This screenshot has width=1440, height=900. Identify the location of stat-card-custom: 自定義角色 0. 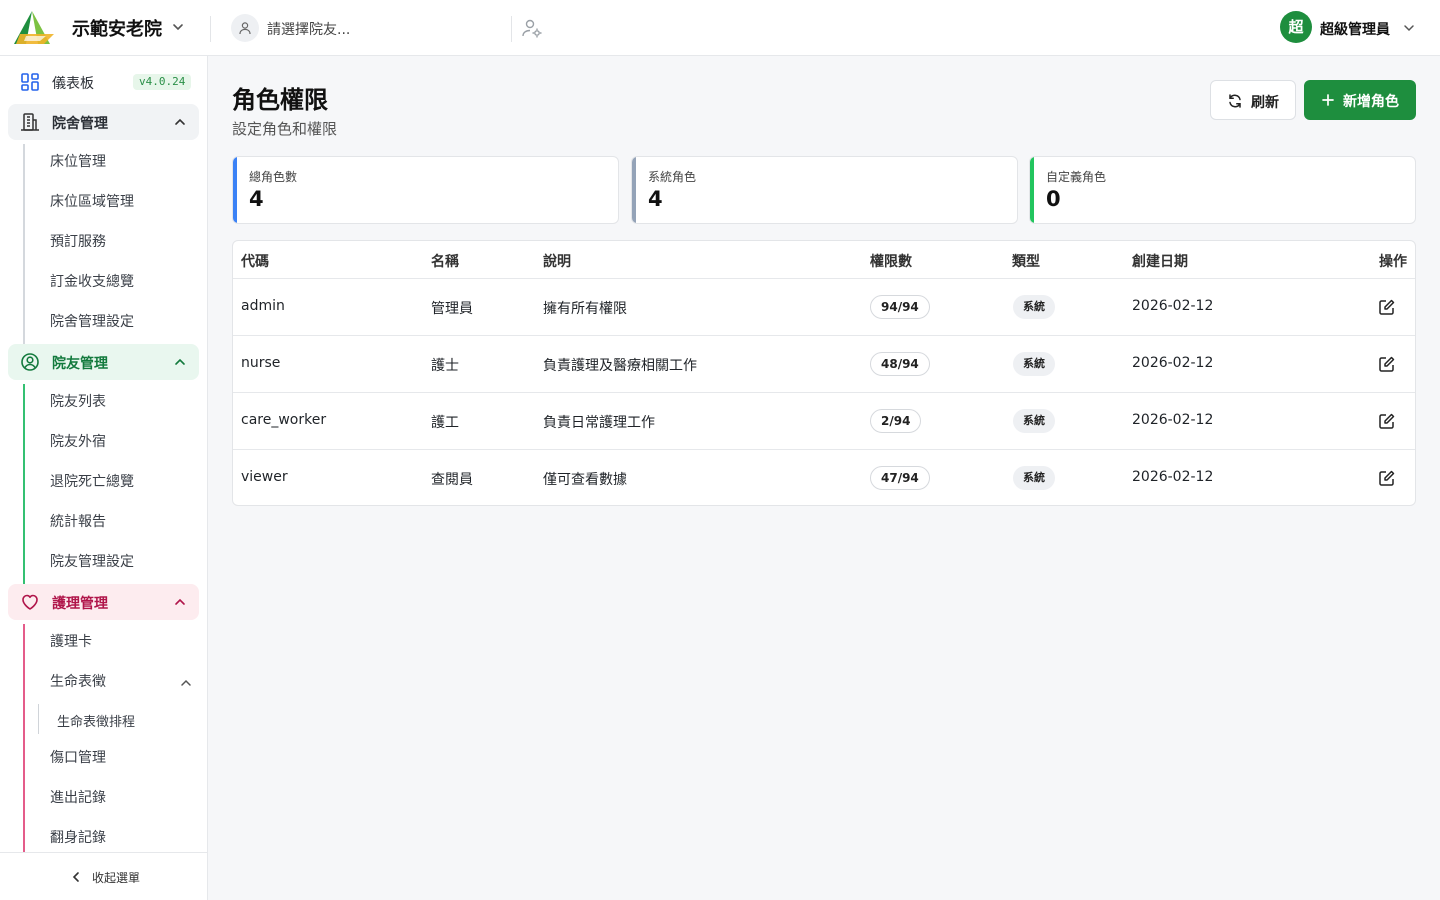
(1222, 190).